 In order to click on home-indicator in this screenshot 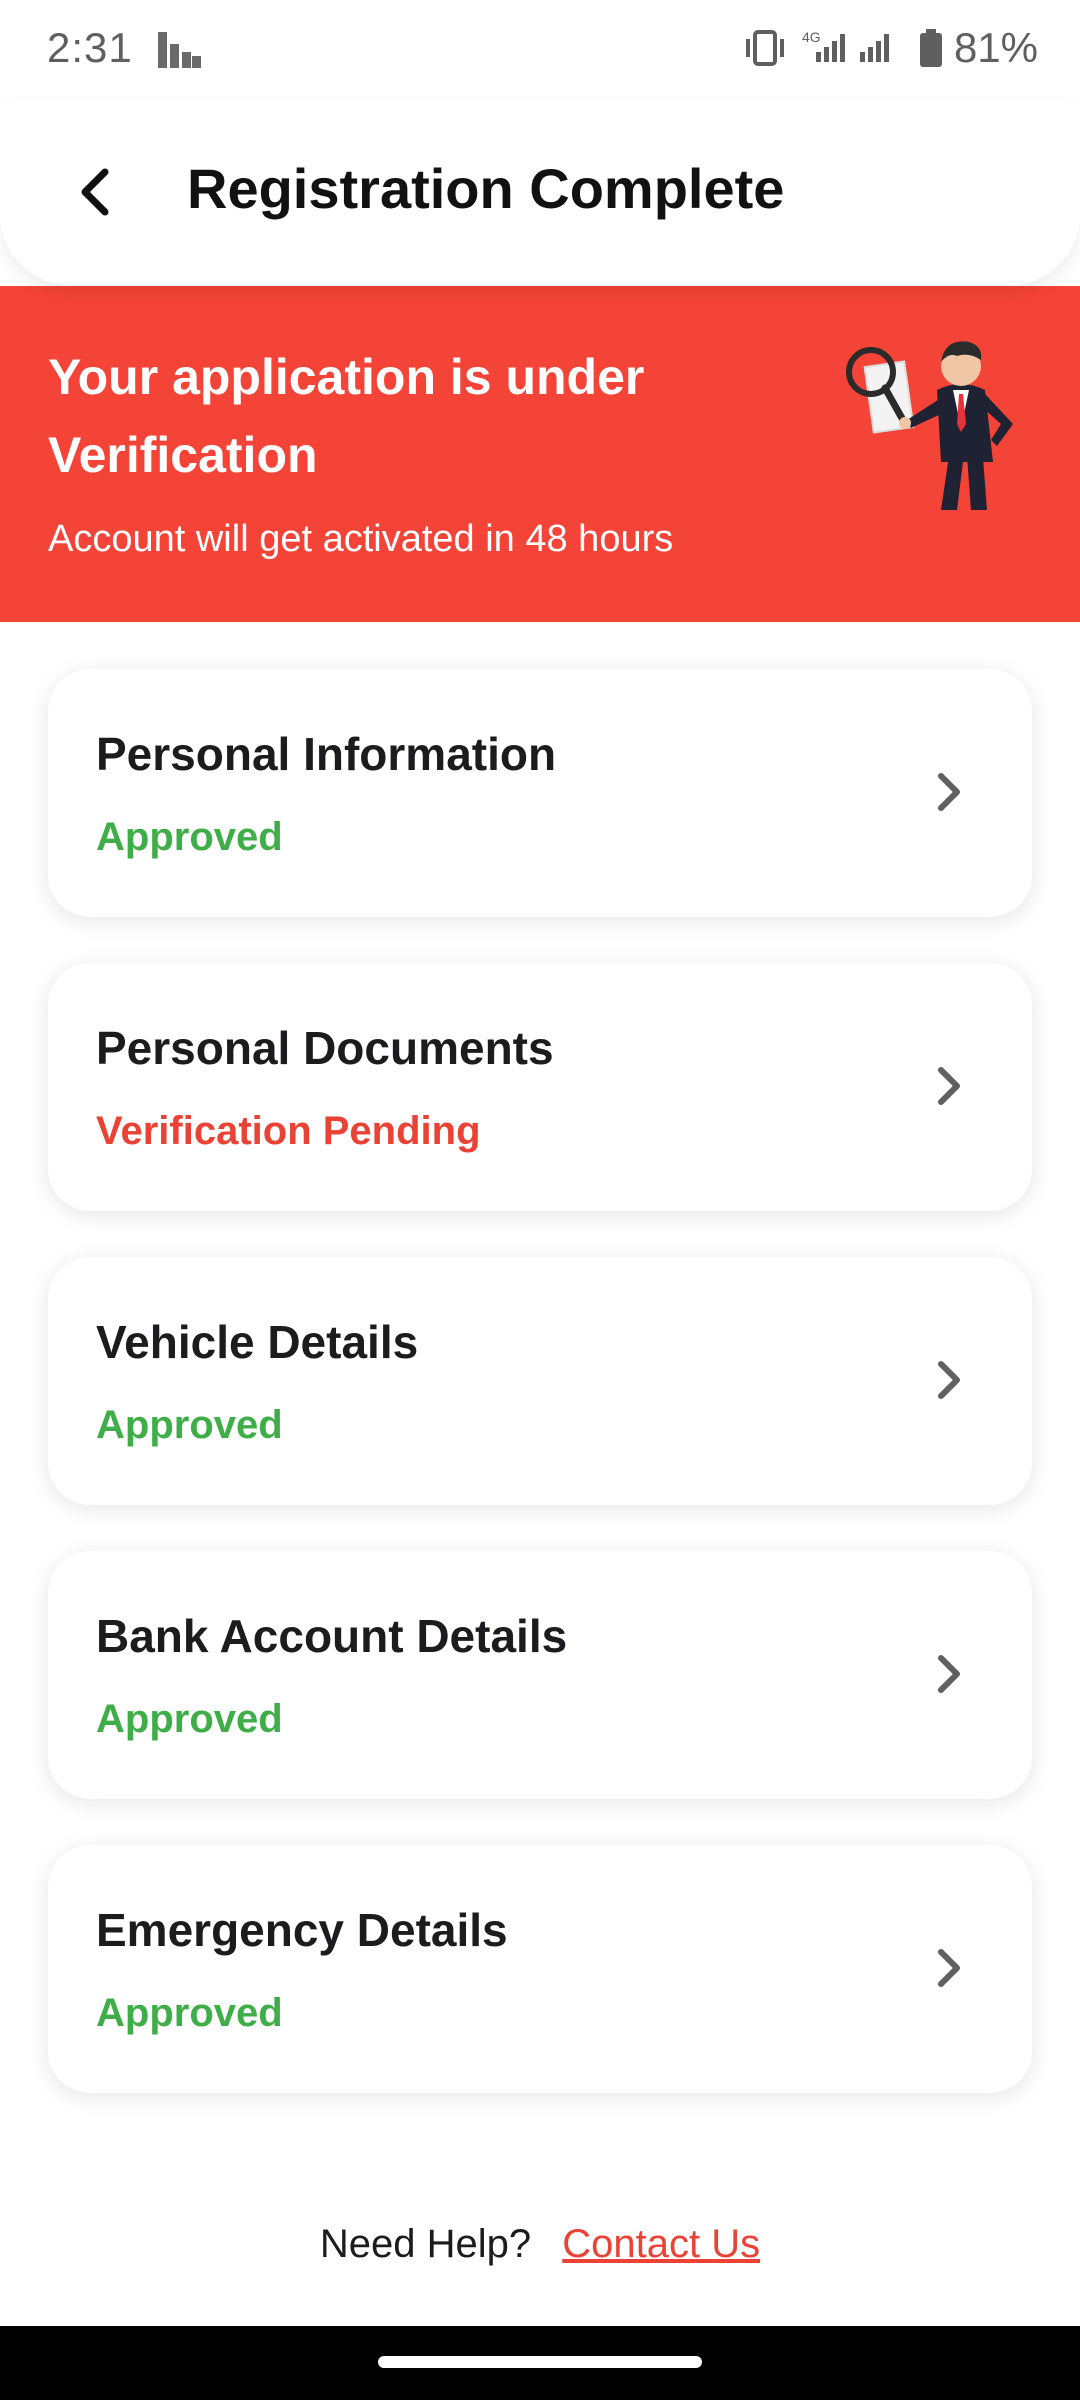, I will do `click(540, 2362)`.